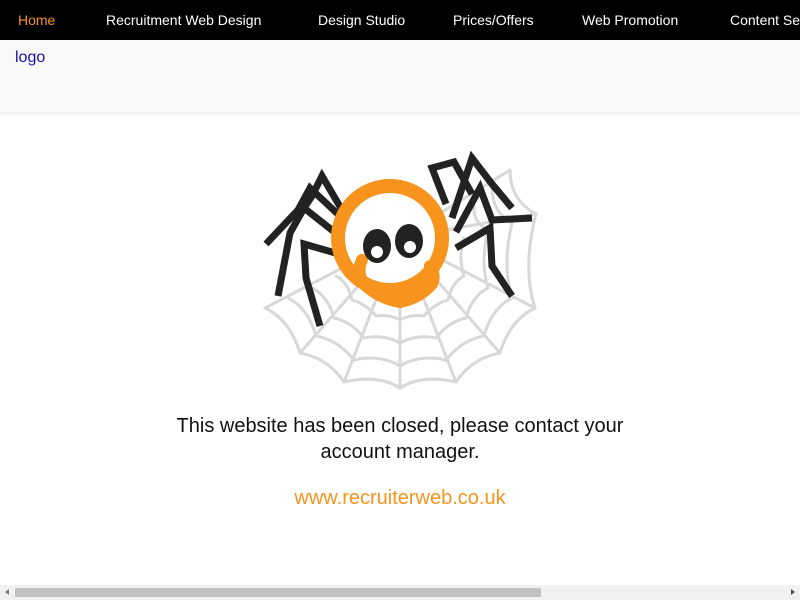 The height and width of the screenshot is (600, 800). I want to click on nav-item-home: Home, so click(36, 20).